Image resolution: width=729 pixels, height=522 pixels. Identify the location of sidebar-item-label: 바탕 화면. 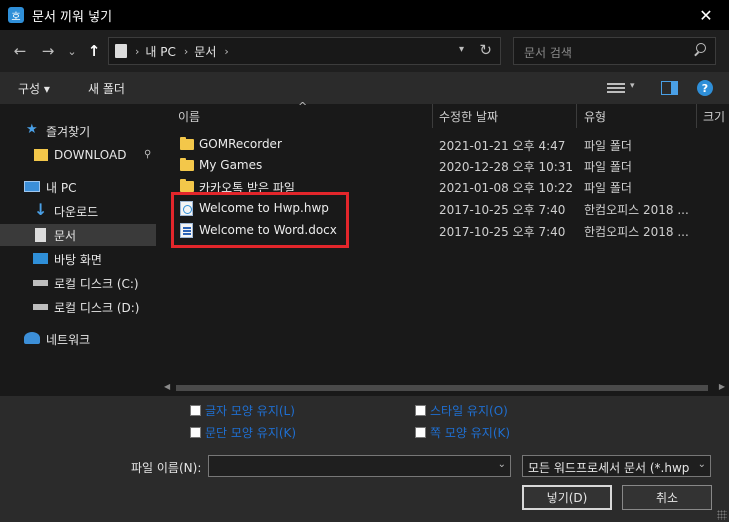
(78, 259).